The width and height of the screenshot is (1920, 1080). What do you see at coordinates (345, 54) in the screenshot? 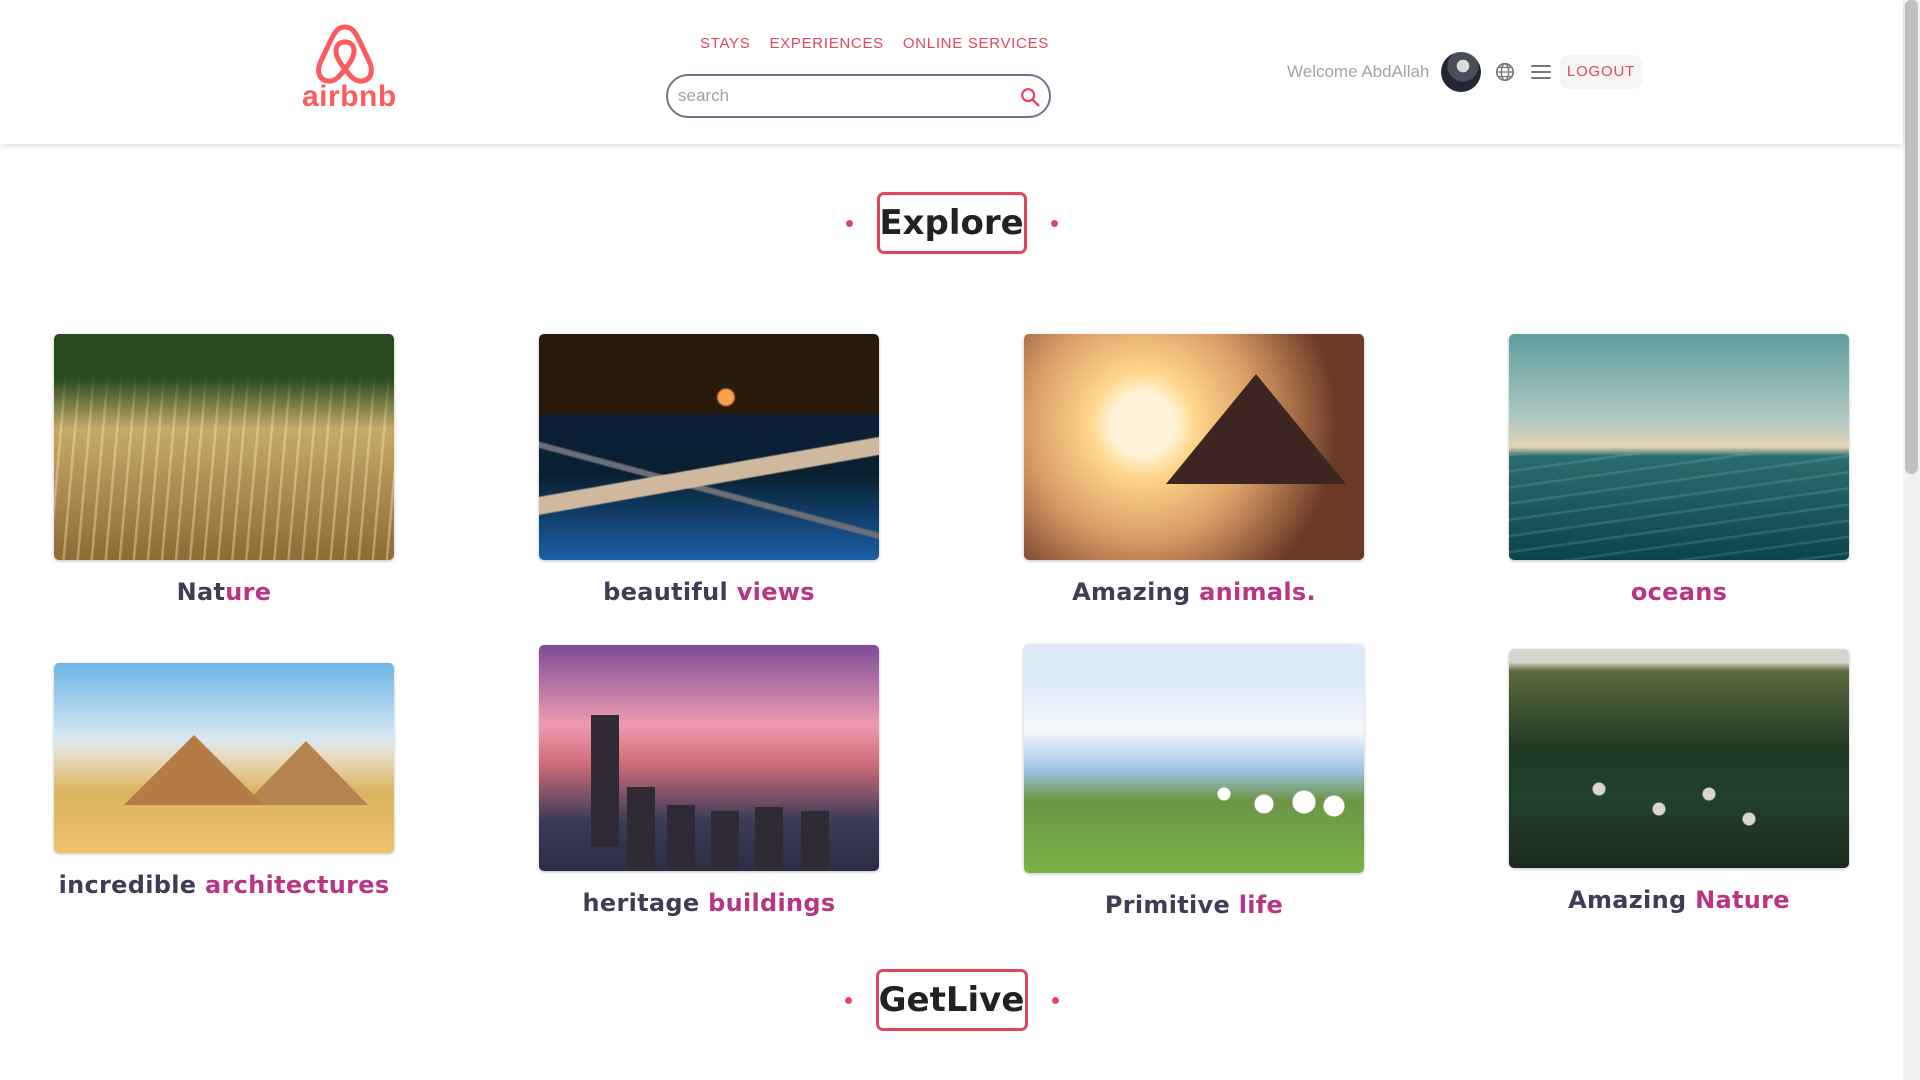
I see `airbnb-logo-icon` at bounding box center [345, 54].